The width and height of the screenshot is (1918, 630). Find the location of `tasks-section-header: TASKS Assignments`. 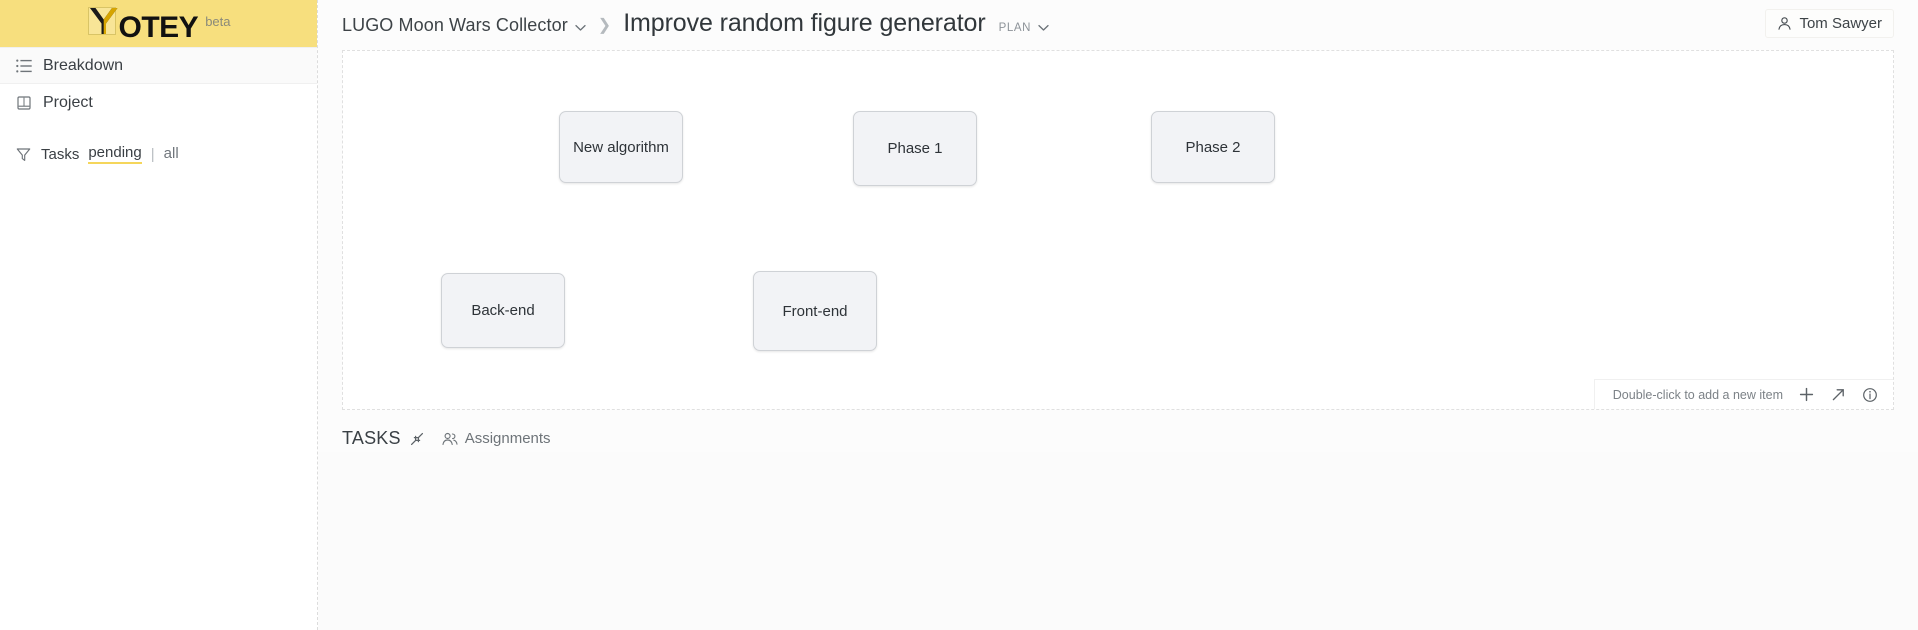

tasks-section-header: TASKS Assignments is located at coordinates (446, 438).